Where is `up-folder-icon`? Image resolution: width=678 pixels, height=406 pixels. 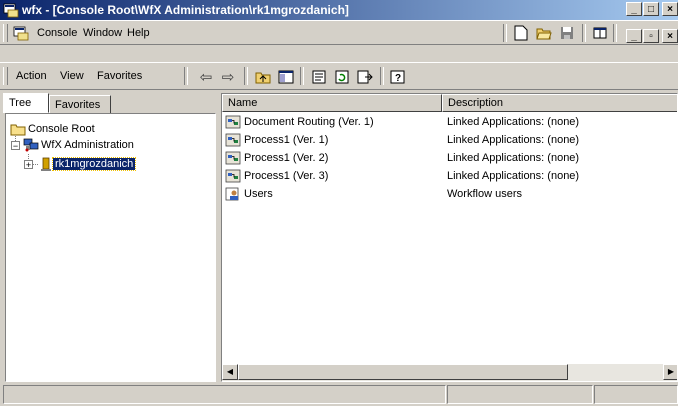 up-folder-icon is located at coordinates (263, 78).